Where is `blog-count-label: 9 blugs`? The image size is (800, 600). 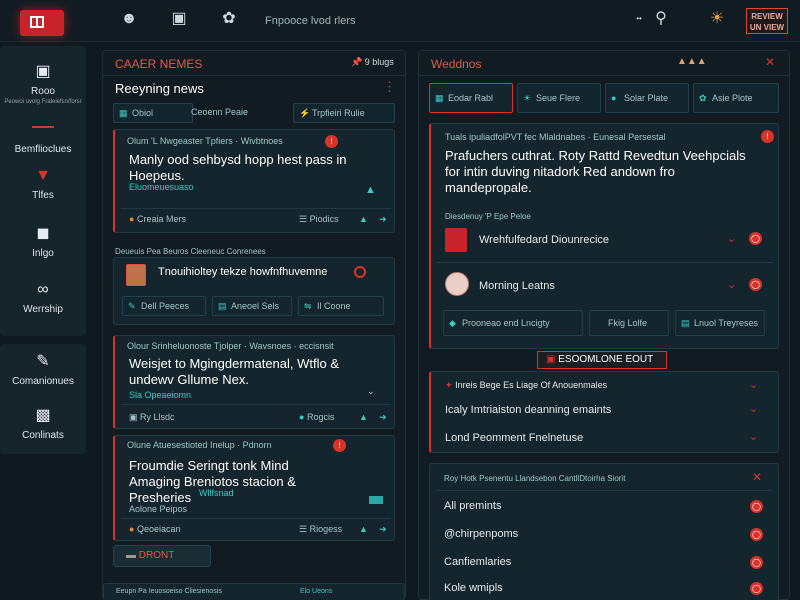 blog-count-label: 9 blugs is located at coordinates (379, 62).